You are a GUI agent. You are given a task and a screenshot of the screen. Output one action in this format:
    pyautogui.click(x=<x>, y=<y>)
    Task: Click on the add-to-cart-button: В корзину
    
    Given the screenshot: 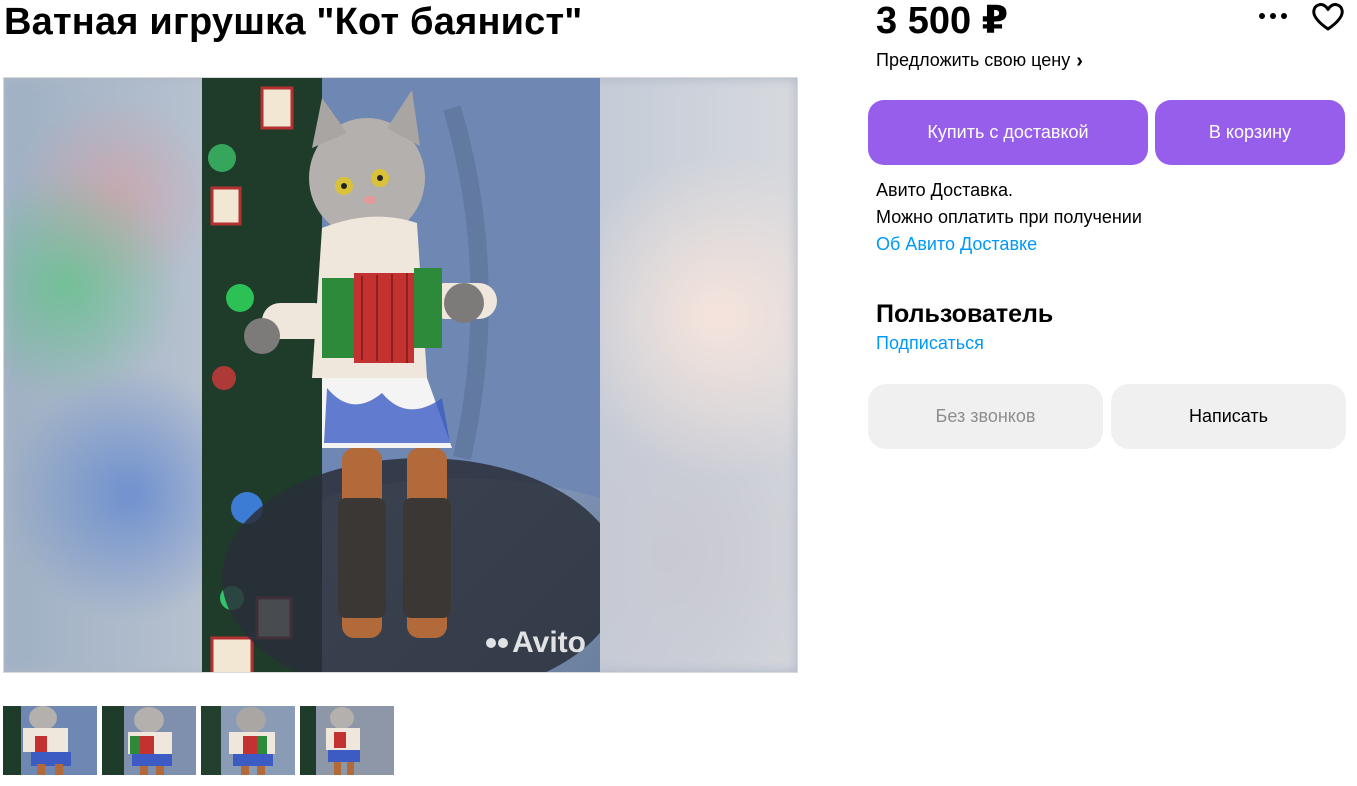 What is the action you would take?
    pyautogui.click(x=1250, y=132)
    